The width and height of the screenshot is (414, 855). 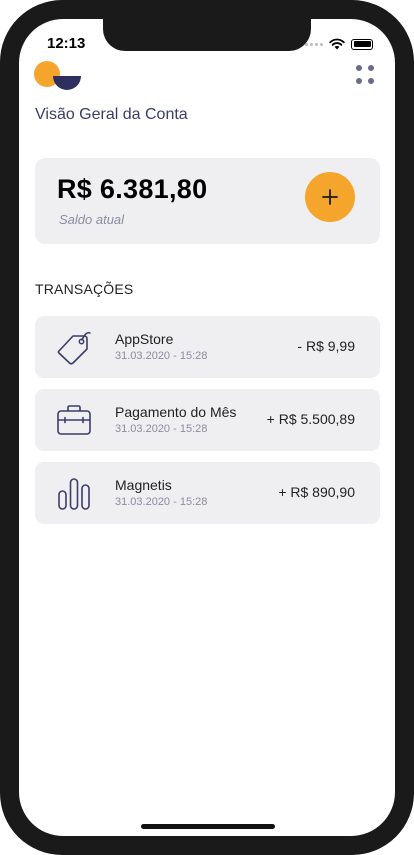 What do you see at coordinates (144, 339) in the screenshot?
I see `transaction-name: AppStore` at bounding box center [144, 339].